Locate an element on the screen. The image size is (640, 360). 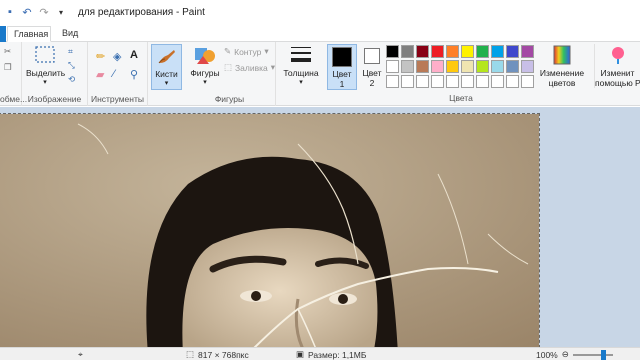
shapes-label: Фигуры is located at coordinates (205, 73).